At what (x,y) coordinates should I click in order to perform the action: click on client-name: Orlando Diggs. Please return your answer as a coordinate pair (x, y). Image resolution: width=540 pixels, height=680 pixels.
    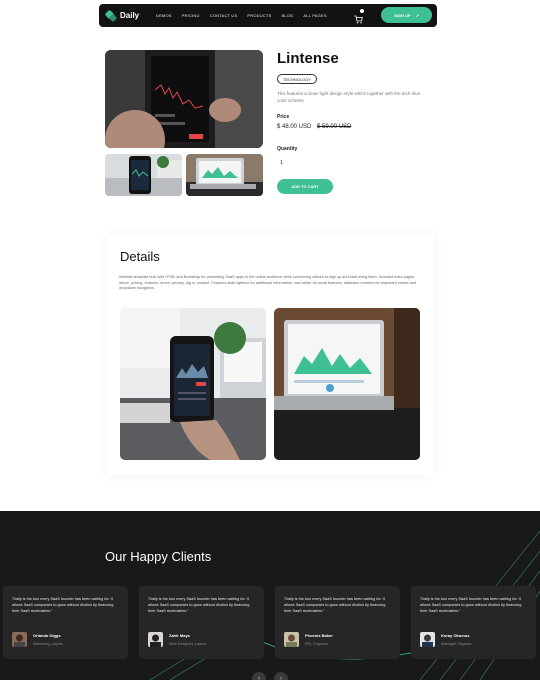
    Looking at the image, I should click on (47, 635).